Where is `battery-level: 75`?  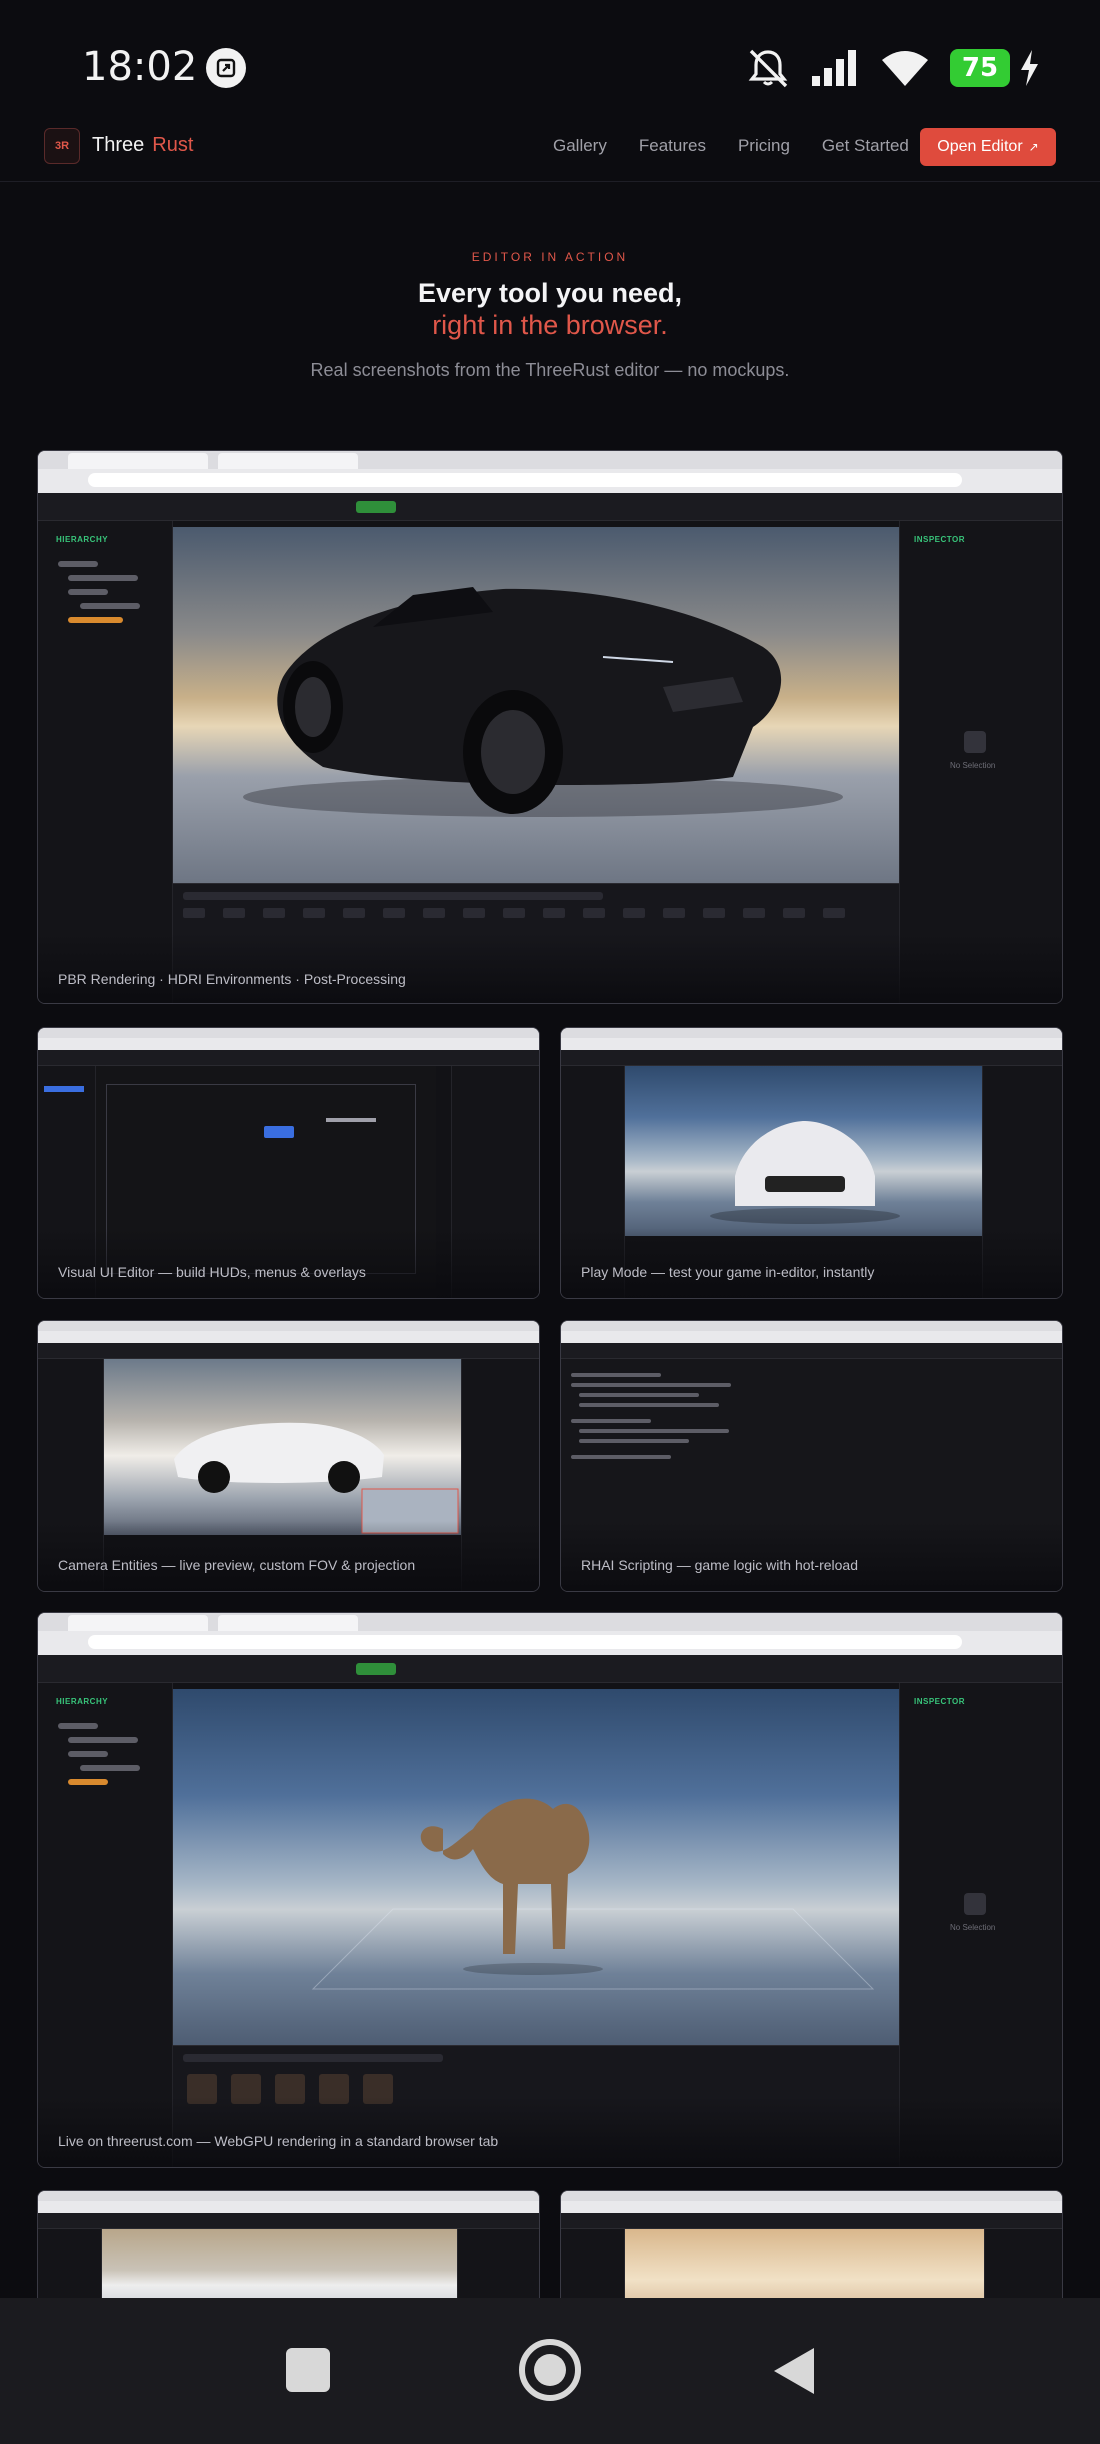 battery-level: 75 is located at coordinates (980, 68).